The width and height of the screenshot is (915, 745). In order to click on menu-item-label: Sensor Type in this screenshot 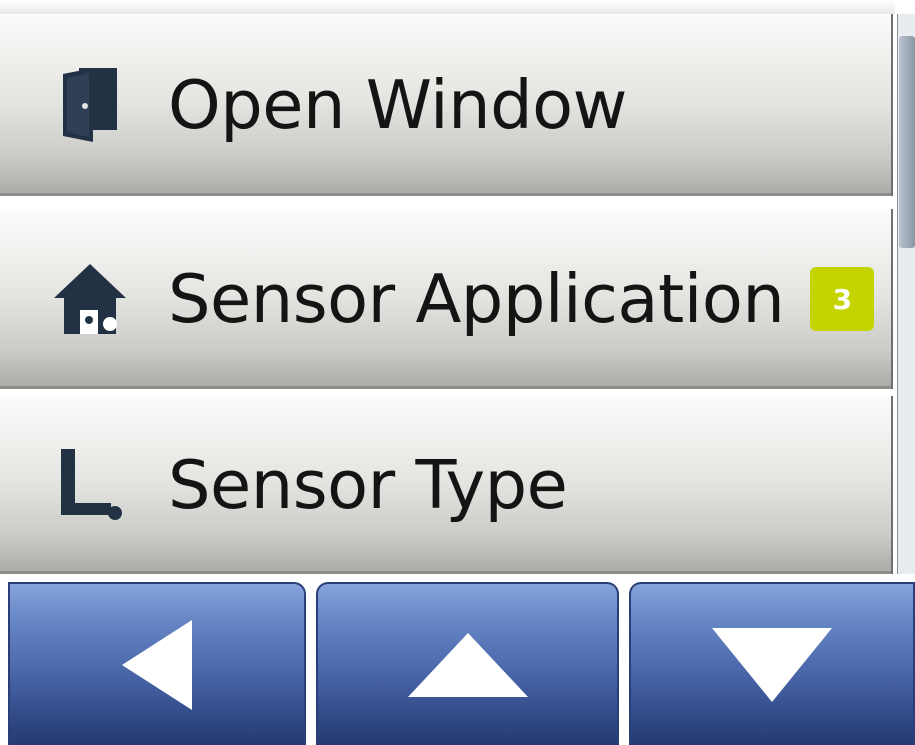, I will do `click(368, 485)`.